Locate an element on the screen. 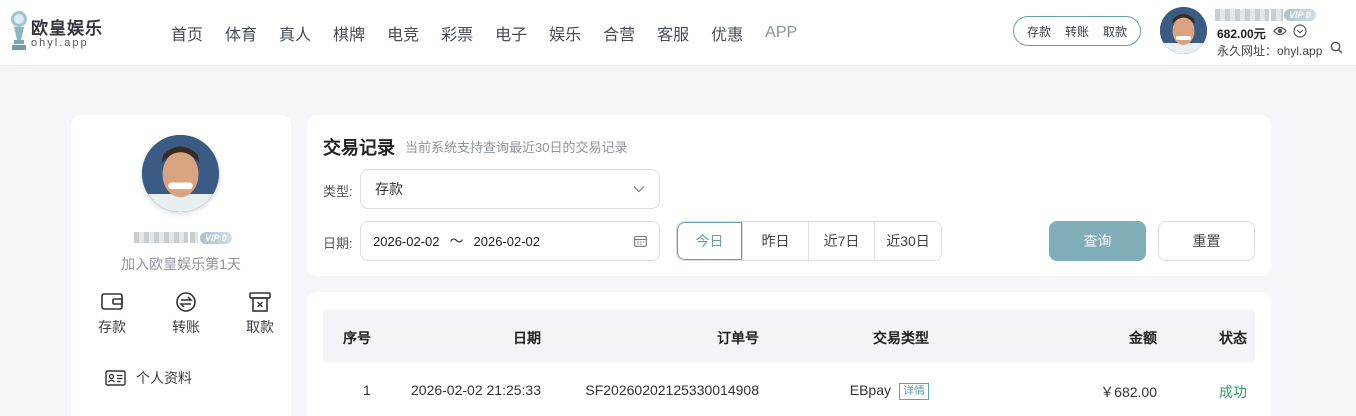 The width and height of the screenshot is (1356, 416). sidebar-transfer-button: 转账 is located at coordinates (186, 314).